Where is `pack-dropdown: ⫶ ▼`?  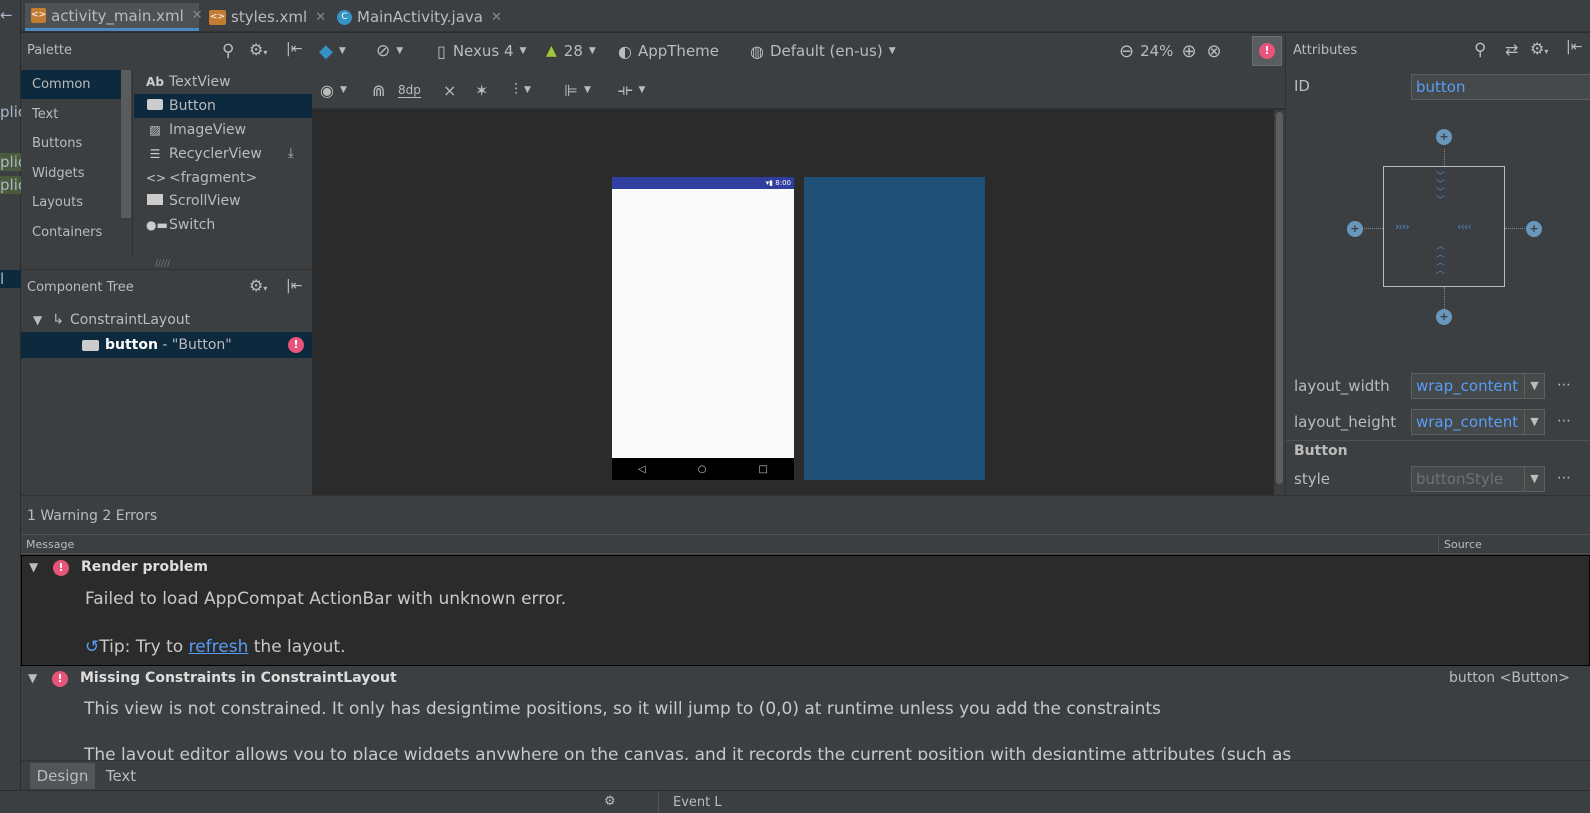
pack-dropdown: ⫶ ▼ is located at coordinates (522, 90).